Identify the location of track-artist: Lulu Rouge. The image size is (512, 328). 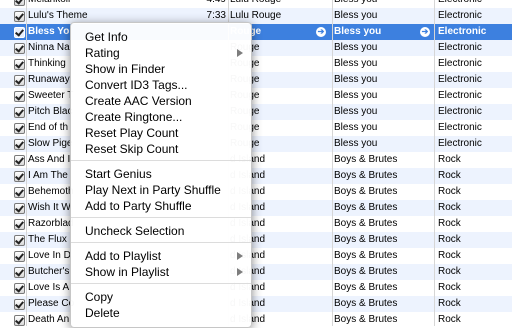
(280, 4).